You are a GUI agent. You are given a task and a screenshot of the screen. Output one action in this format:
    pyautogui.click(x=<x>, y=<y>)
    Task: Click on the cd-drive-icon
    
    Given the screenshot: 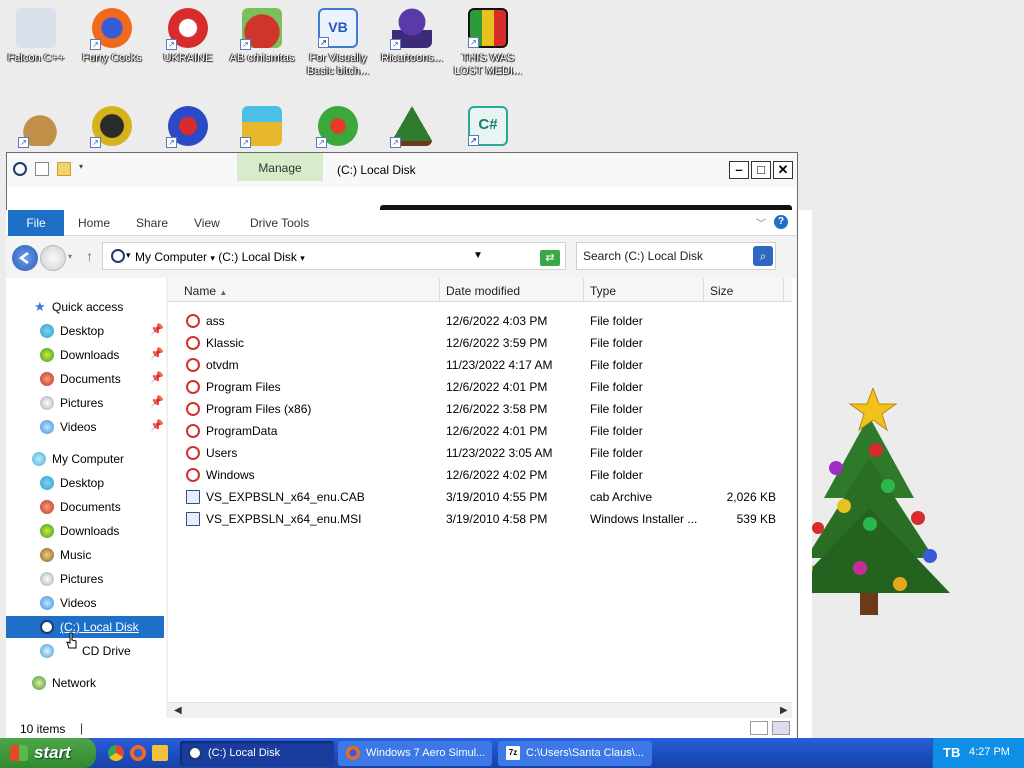 What is the action you would take?
    pyautogui.click(x=47, y=651)
    